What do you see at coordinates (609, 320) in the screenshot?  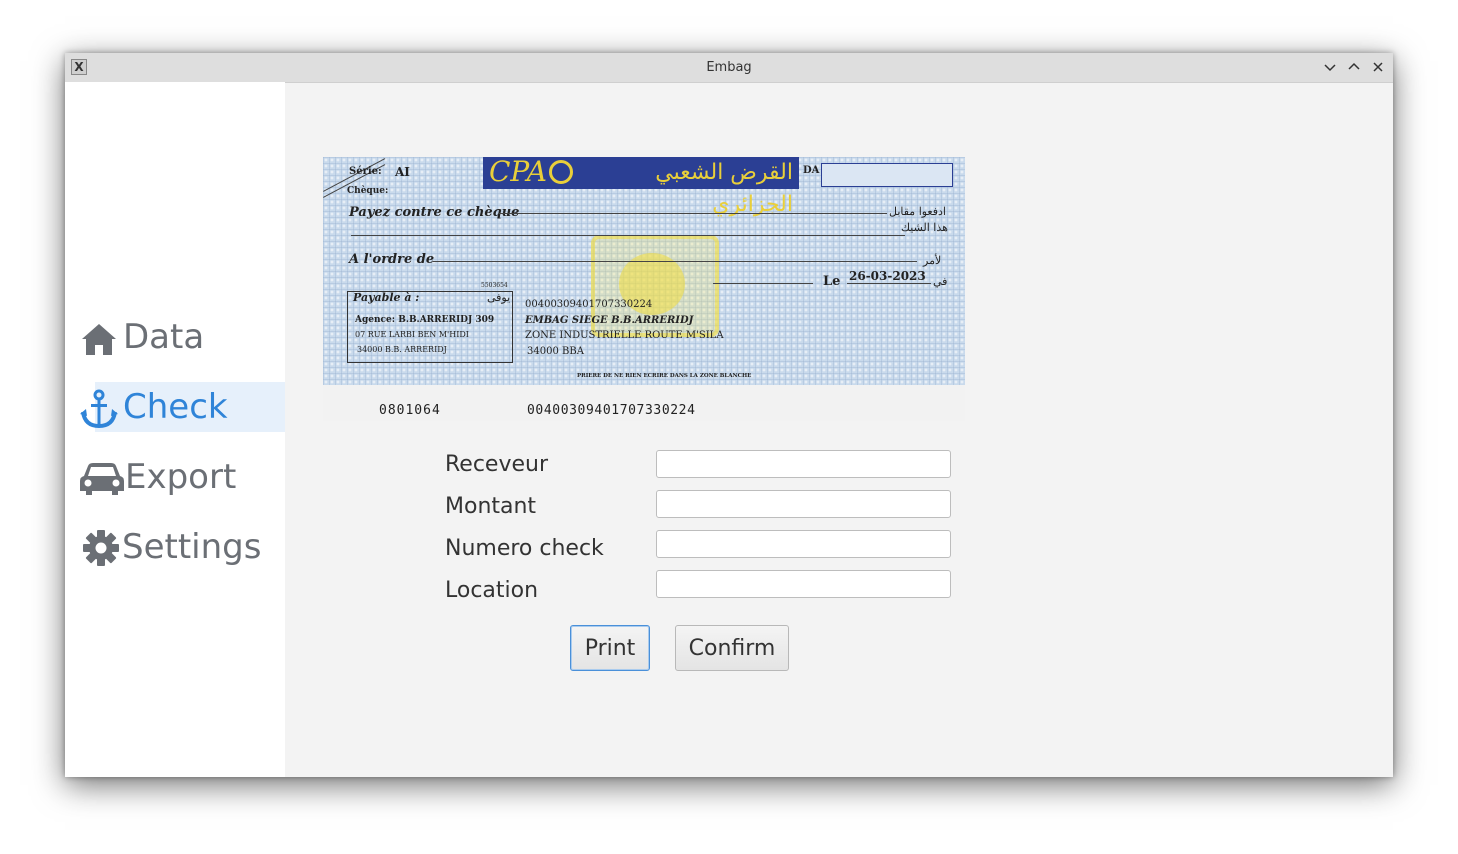 I see `holder-name: EMBAG SIEGE B.B.ARRERIDJ` at bounding box center [609, 320].